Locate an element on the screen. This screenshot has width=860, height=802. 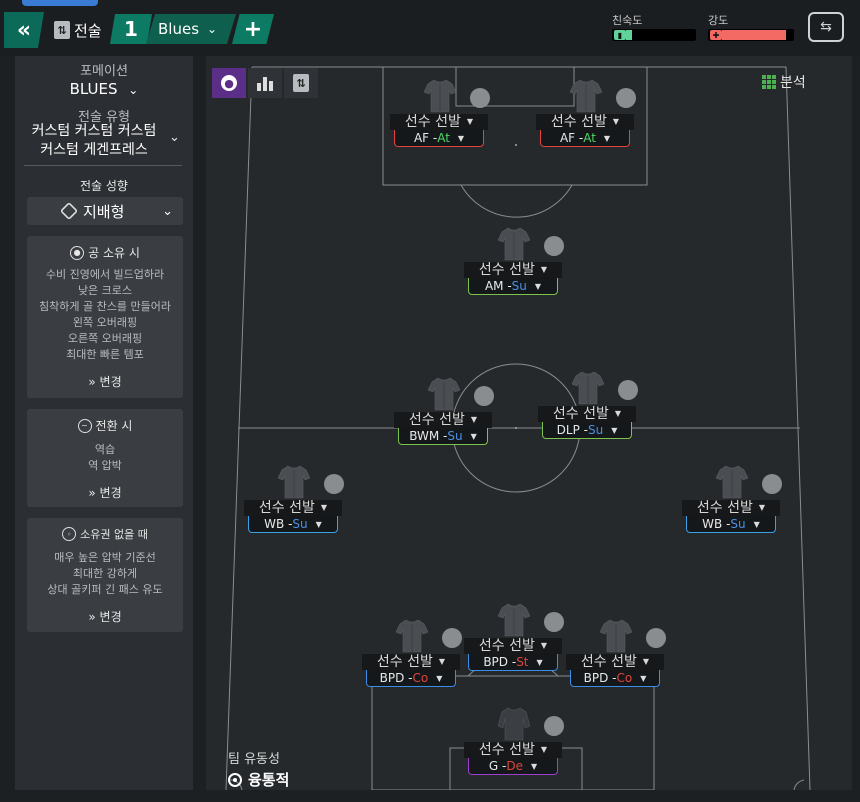
tactics-tab: ⇅ 전술 is located at coordinates (78, 30).